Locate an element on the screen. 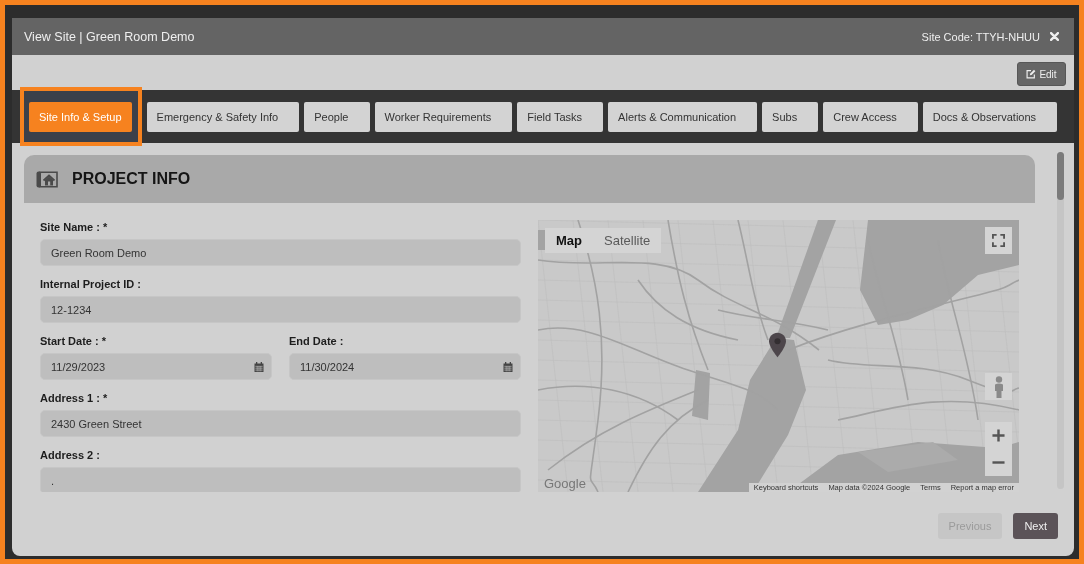  tab: Docs & Observations is located at coordinates (990, 116).